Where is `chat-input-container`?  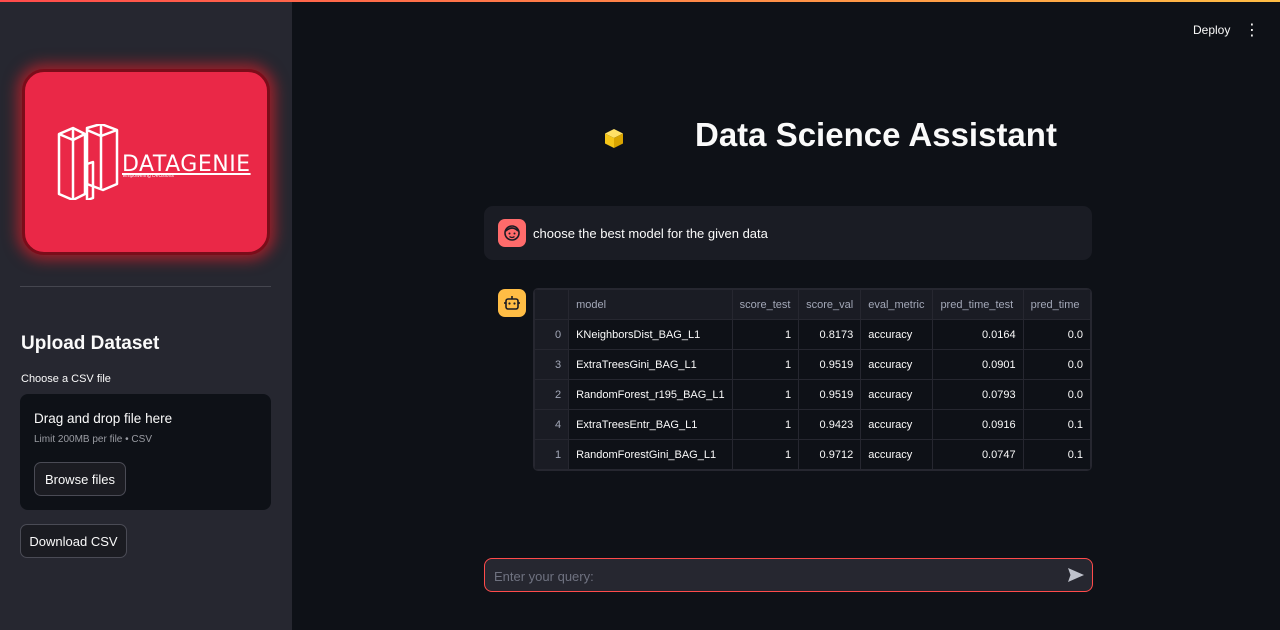
chat-input-container is located at coordinates (788, 575).